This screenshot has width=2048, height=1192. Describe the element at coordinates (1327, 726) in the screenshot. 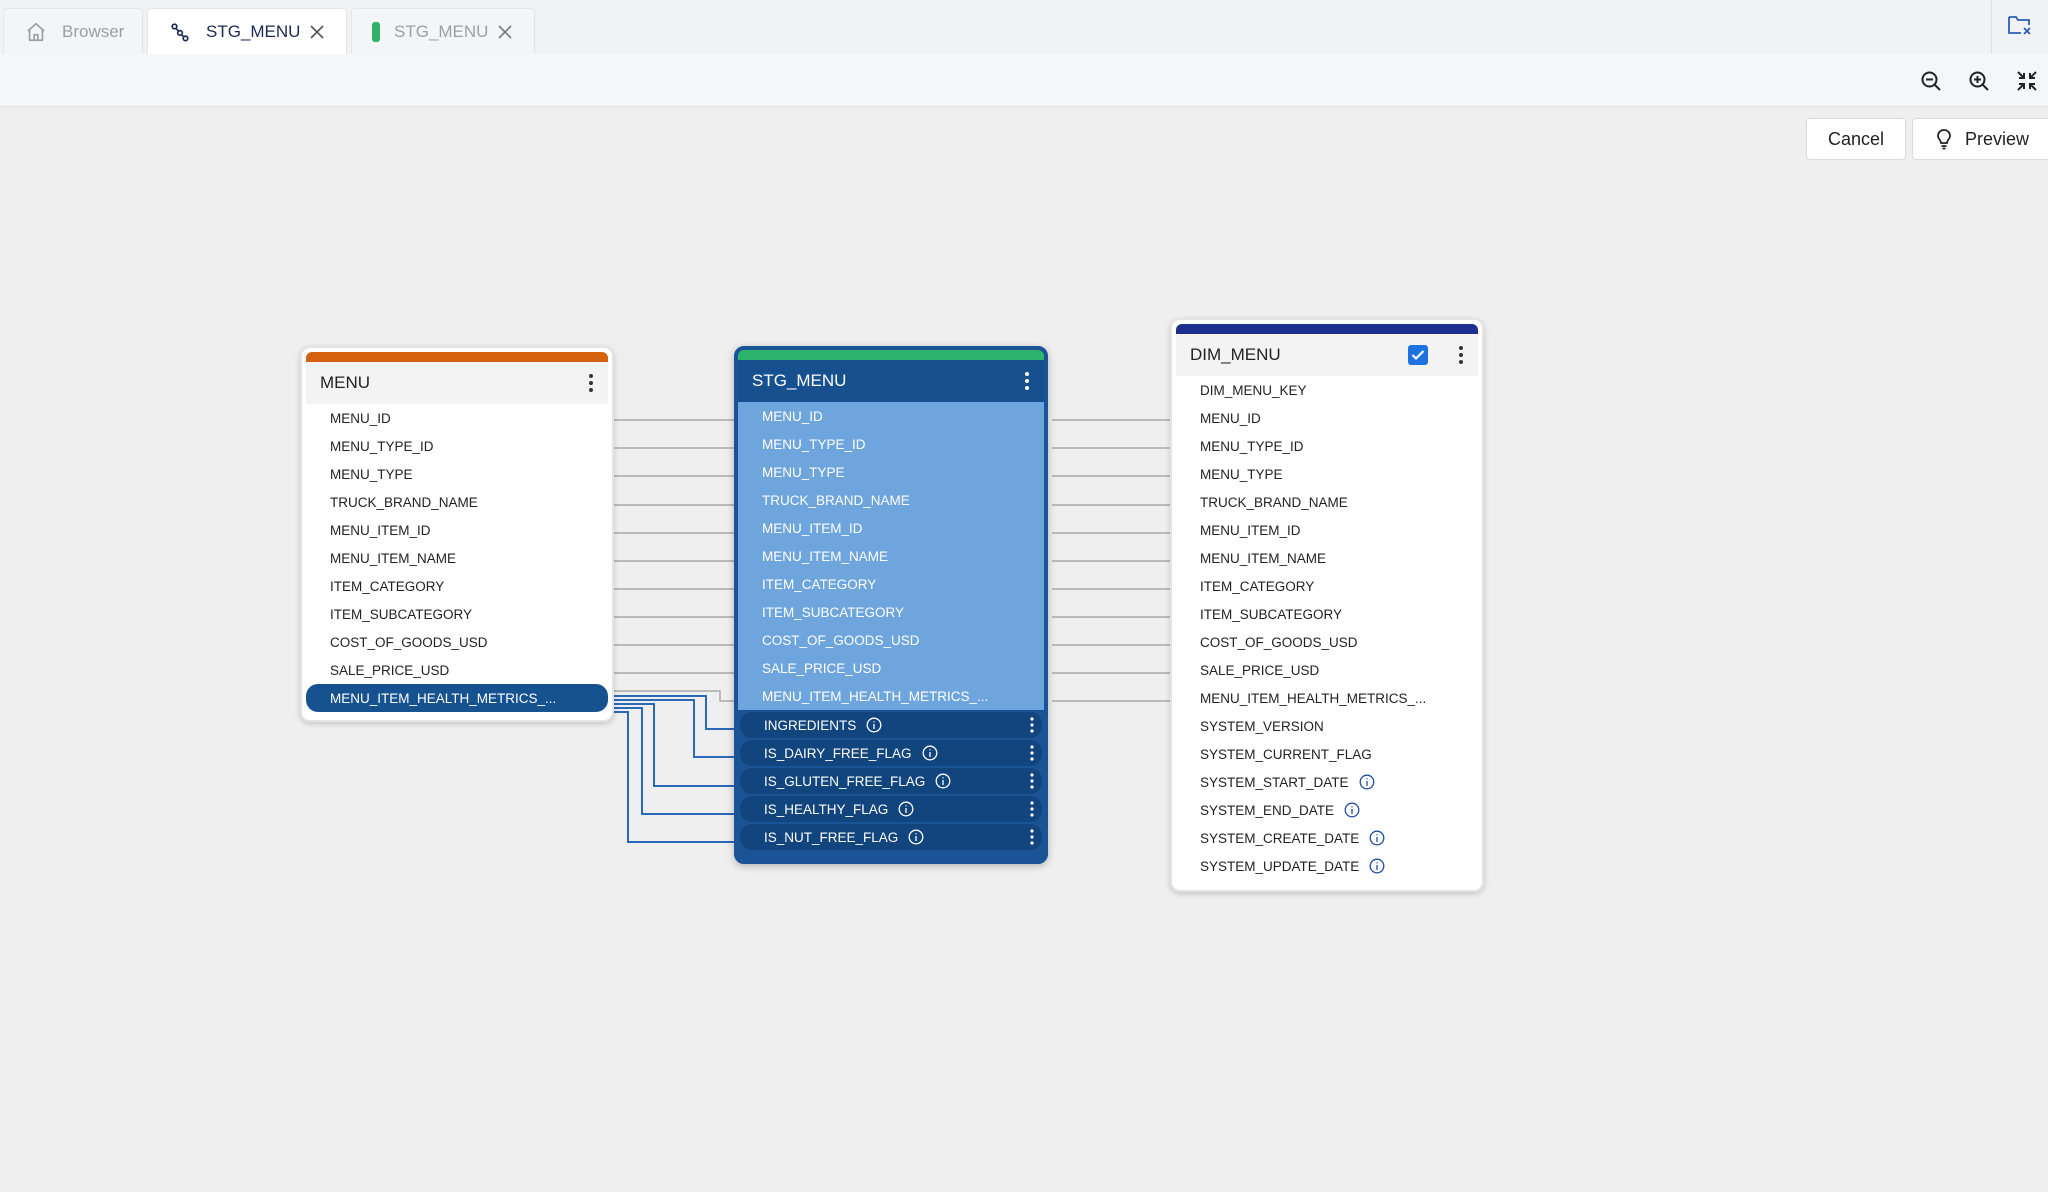

I see `column-row: SYSTEM_VERSION` at that location.